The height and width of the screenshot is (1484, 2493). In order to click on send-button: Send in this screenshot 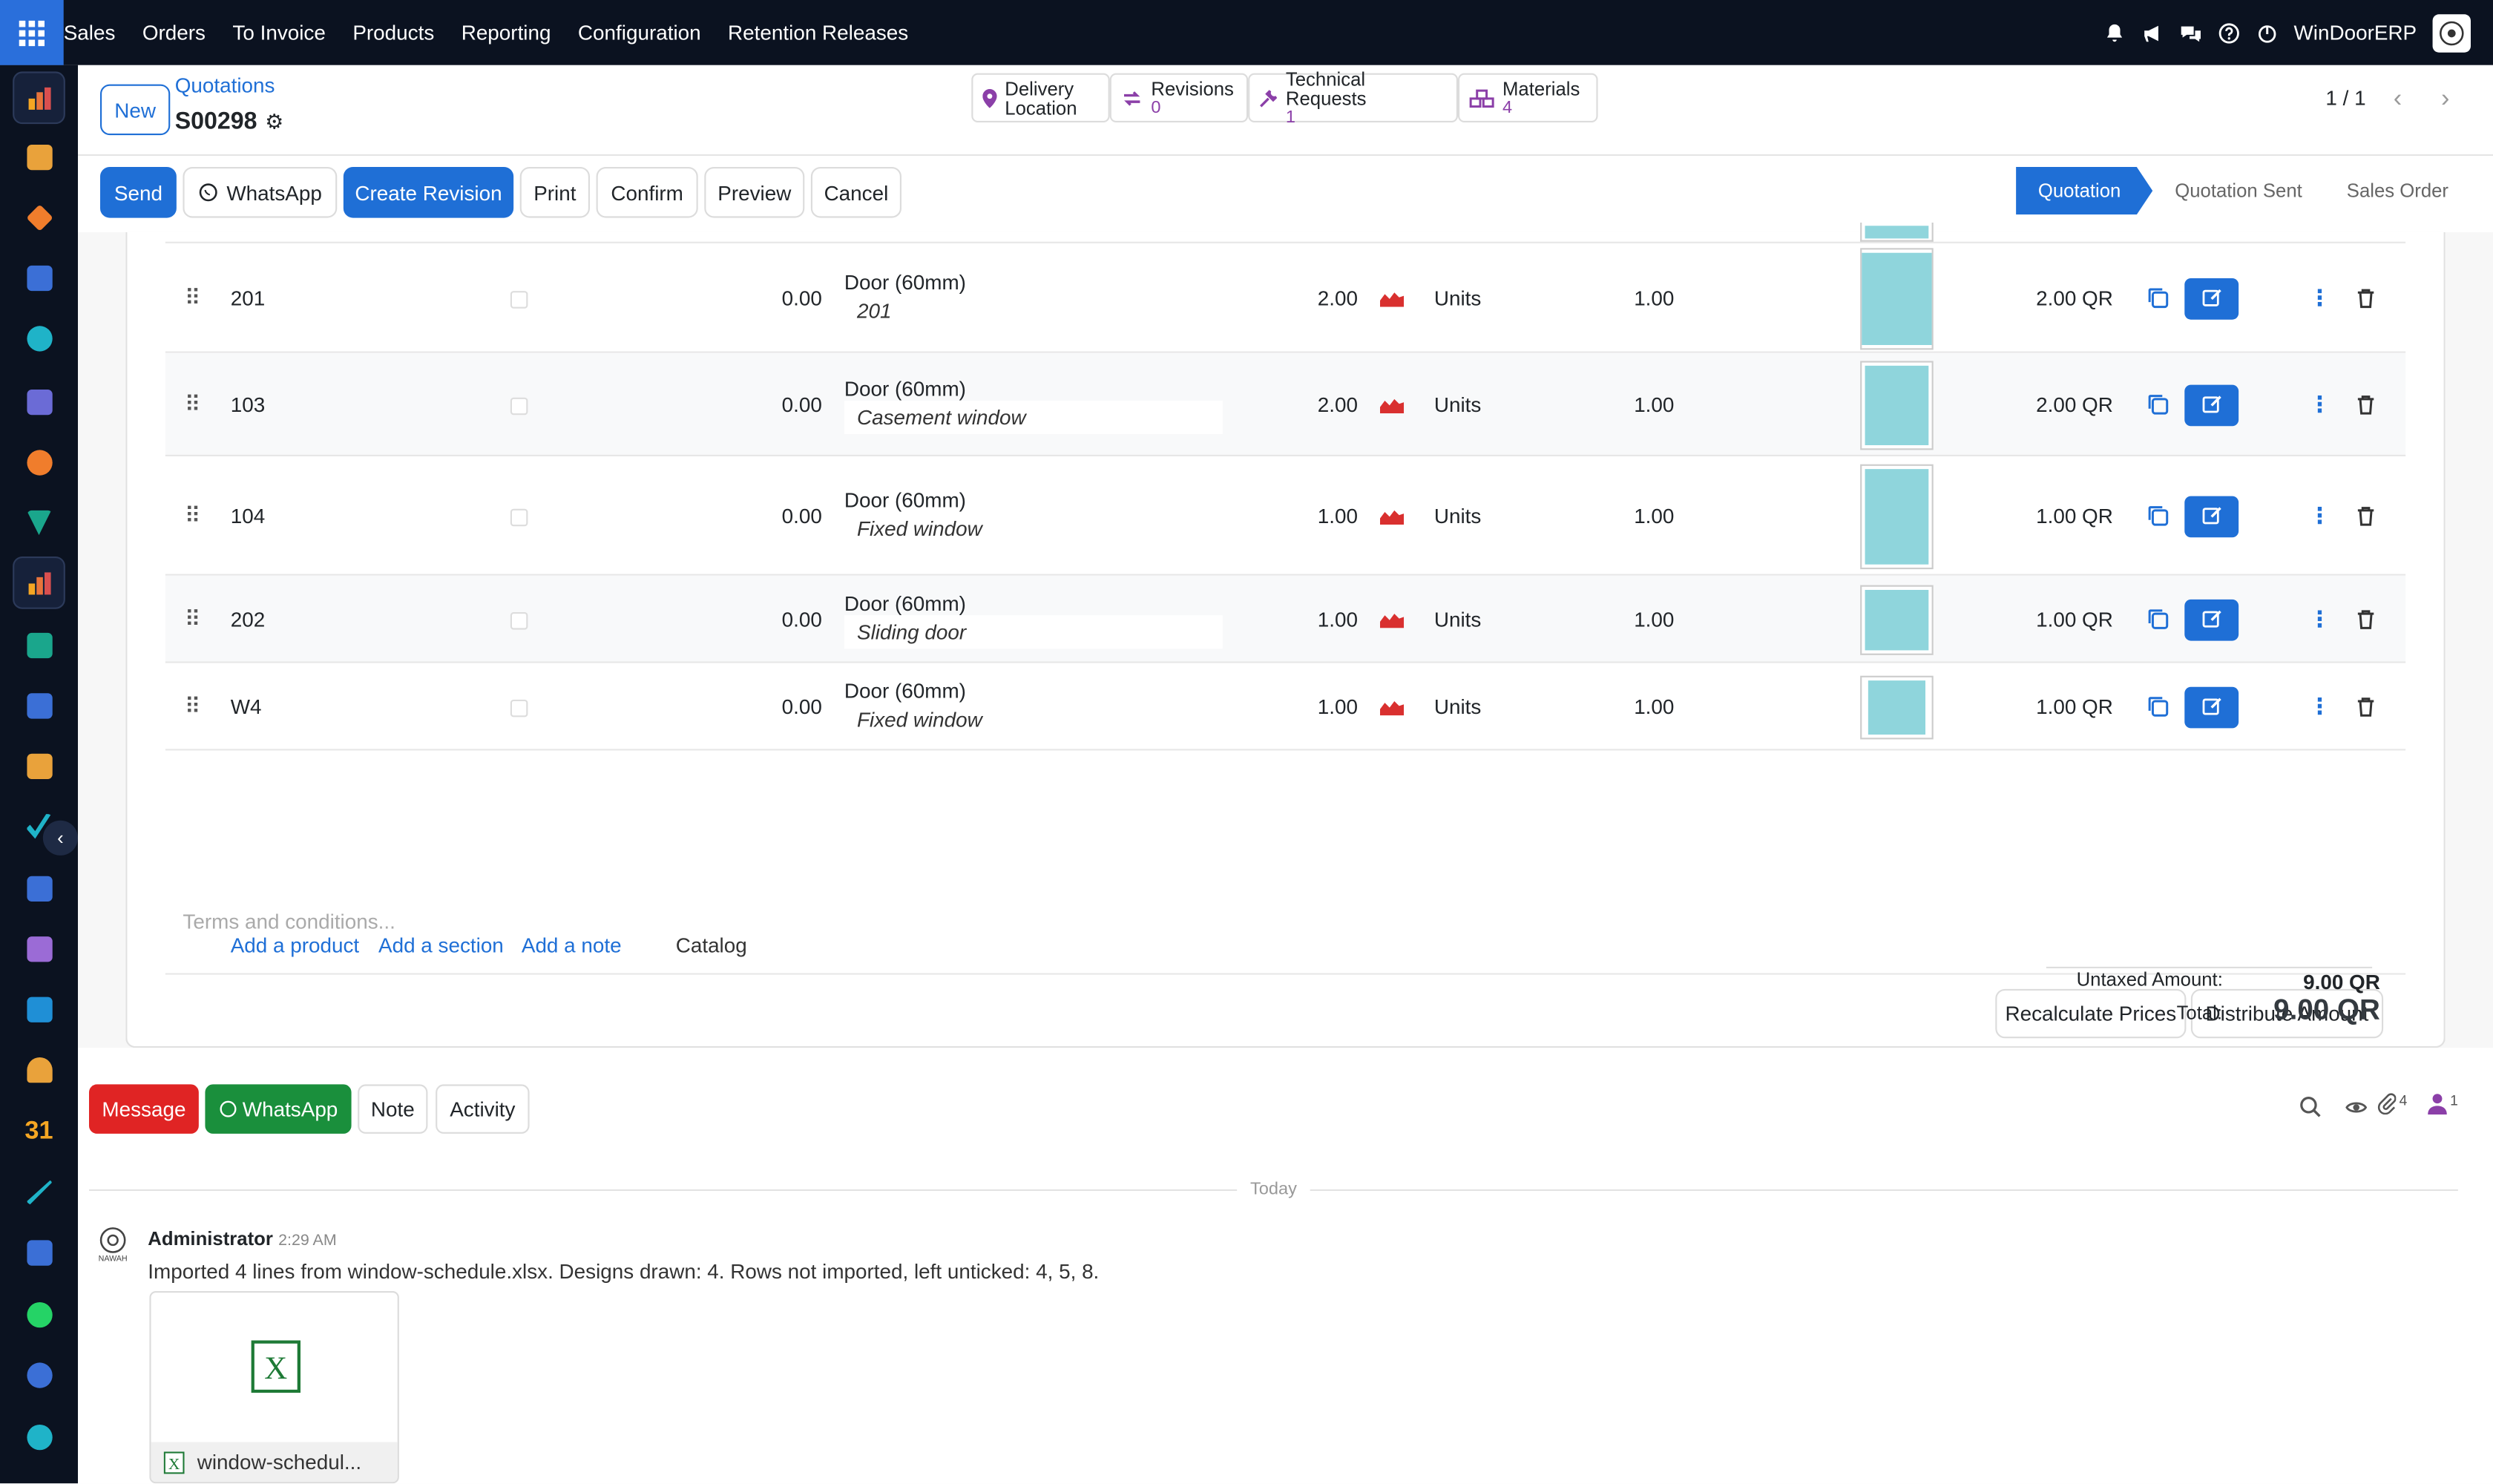, I will do `click(138, 192)`.